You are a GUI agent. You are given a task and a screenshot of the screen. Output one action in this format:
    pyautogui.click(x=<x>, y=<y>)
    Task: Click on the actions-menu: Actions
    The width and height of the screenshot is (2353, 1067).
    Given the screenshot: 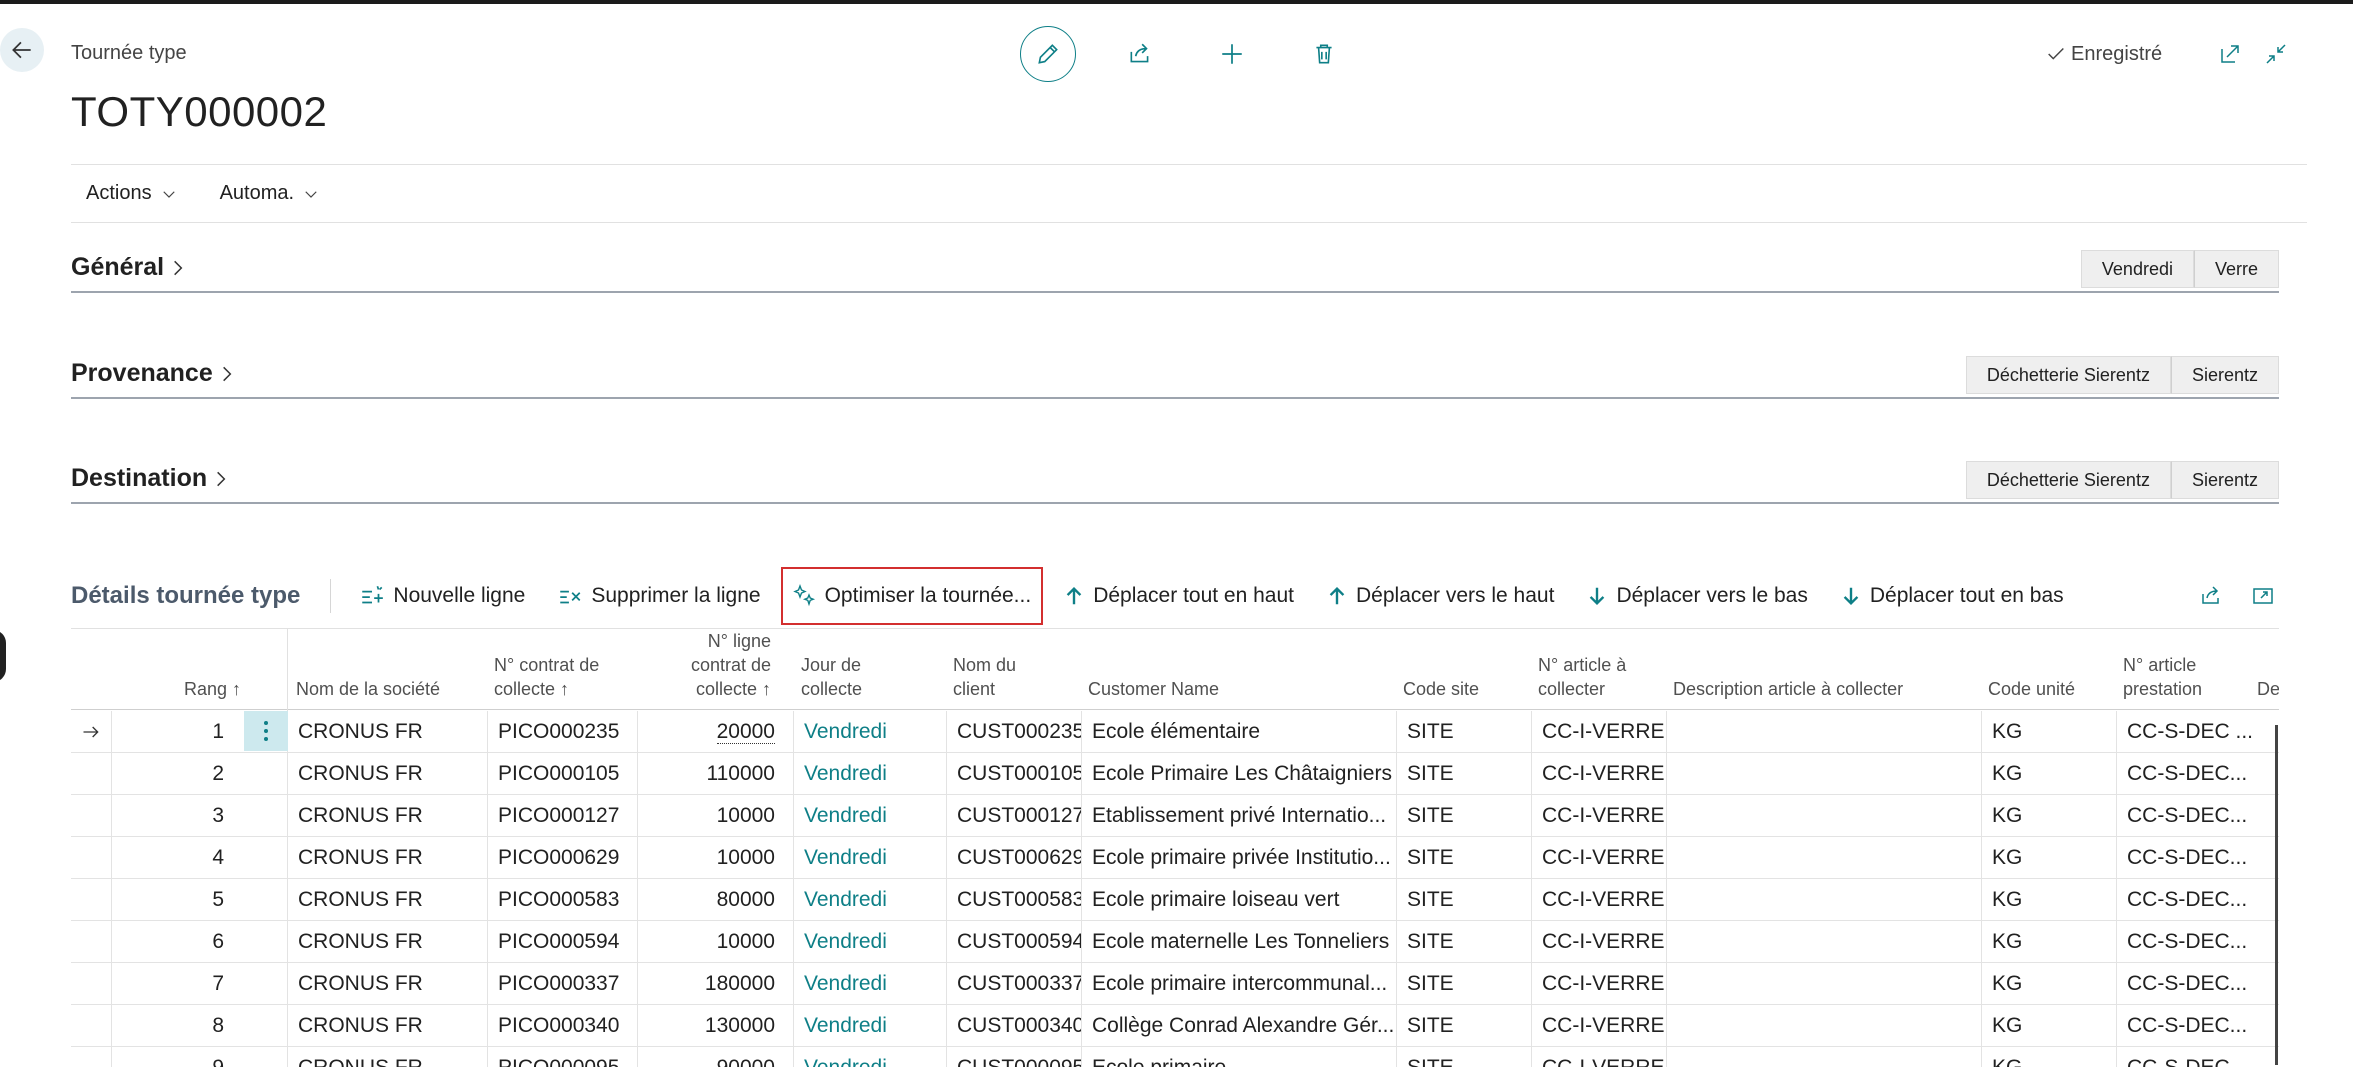 What is the action you would take?
    pyautogui.click(x=132, y=193)
    